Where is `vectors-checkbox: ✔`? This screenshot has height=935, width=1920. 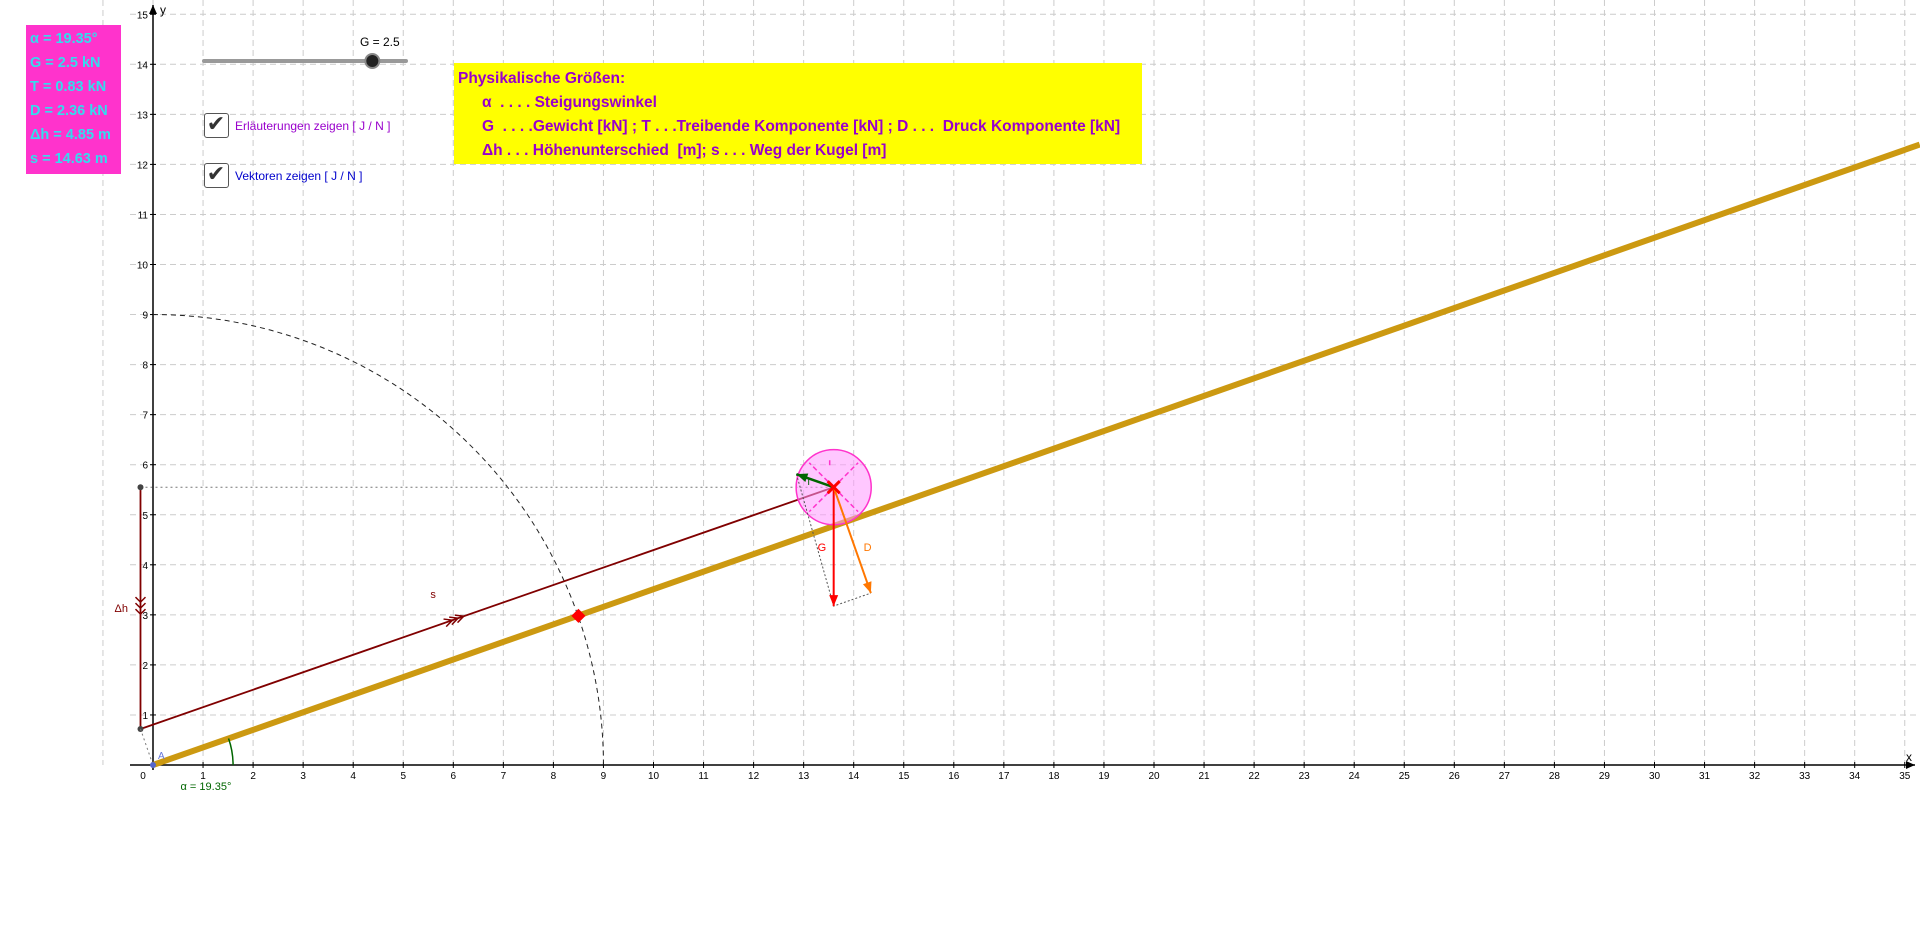 vectors-checkbox: ✔ is located at coordinates (216, 175).